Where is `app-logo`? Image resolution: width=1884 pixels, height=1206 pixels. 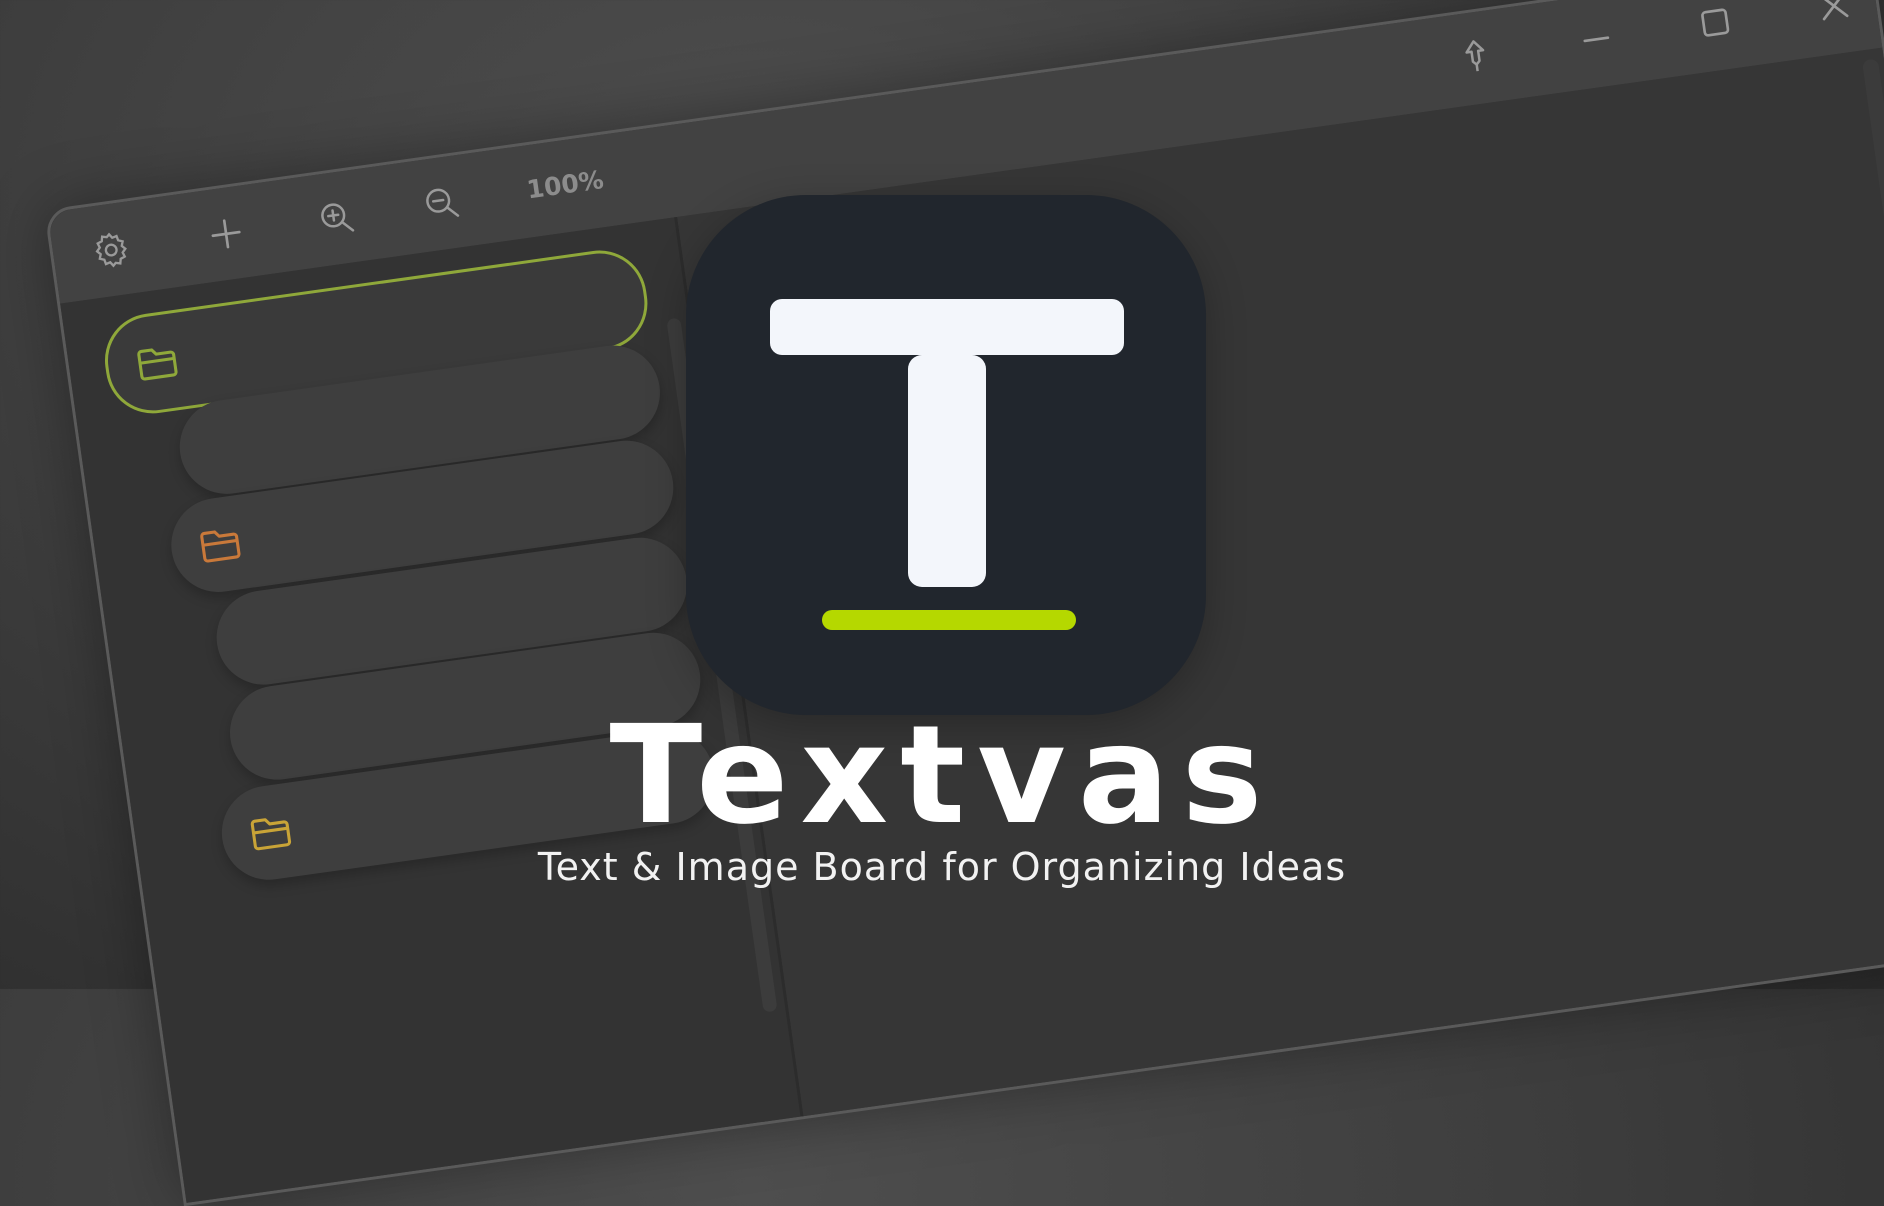
app-logo is located at coordinates (946, 455).